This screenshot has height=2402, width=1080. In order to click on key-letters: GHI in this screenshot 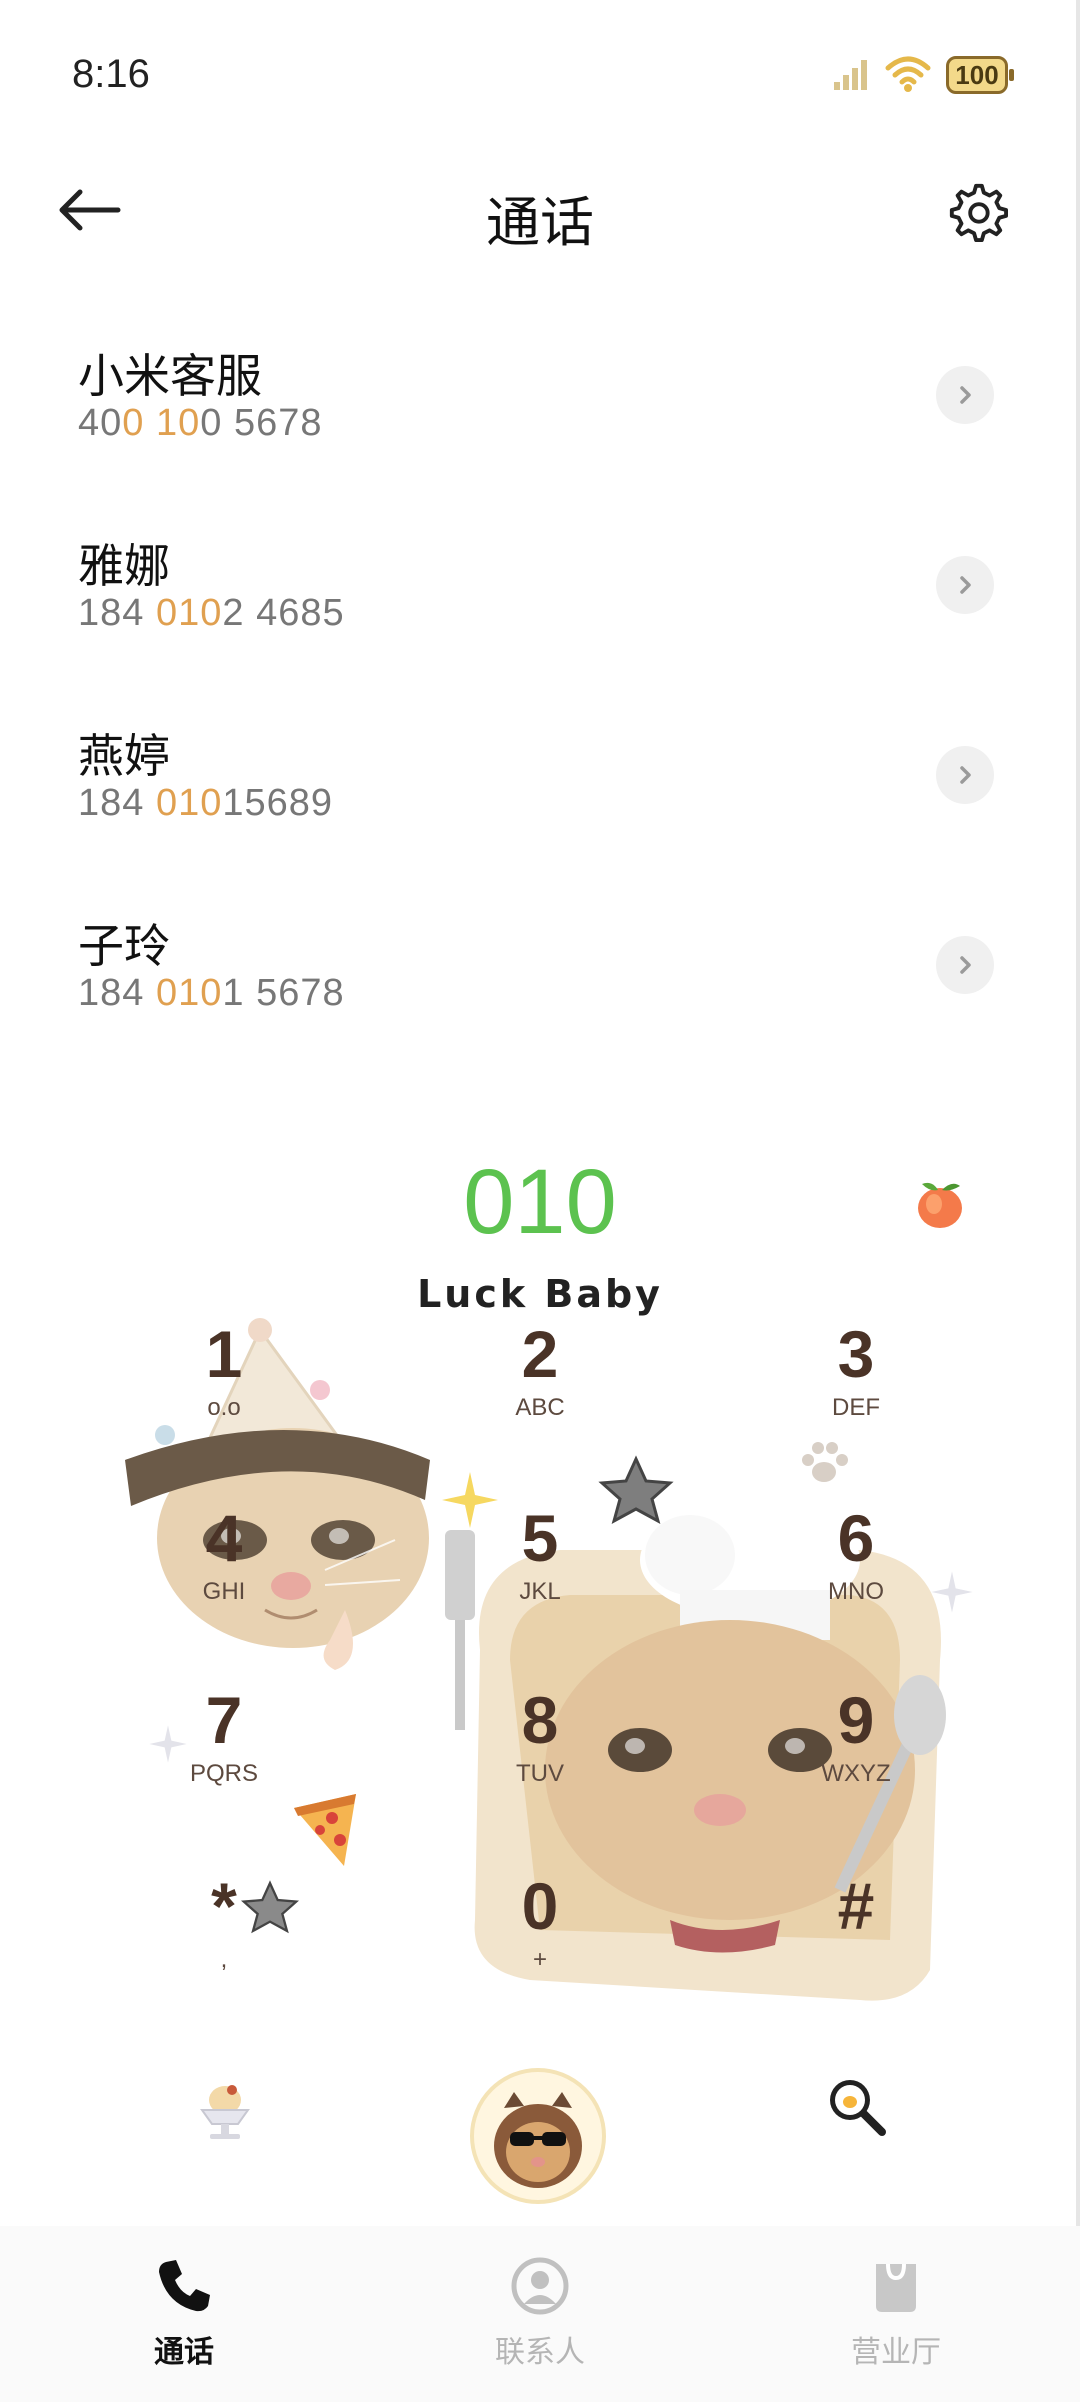, I will do `click(224, 1591)`.